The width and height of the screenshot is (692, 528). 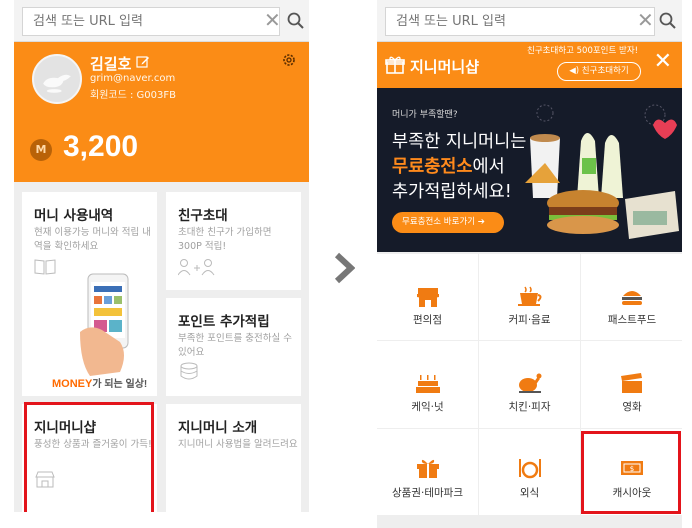 I want to click on dining-icon, so click(x=529, y=469).